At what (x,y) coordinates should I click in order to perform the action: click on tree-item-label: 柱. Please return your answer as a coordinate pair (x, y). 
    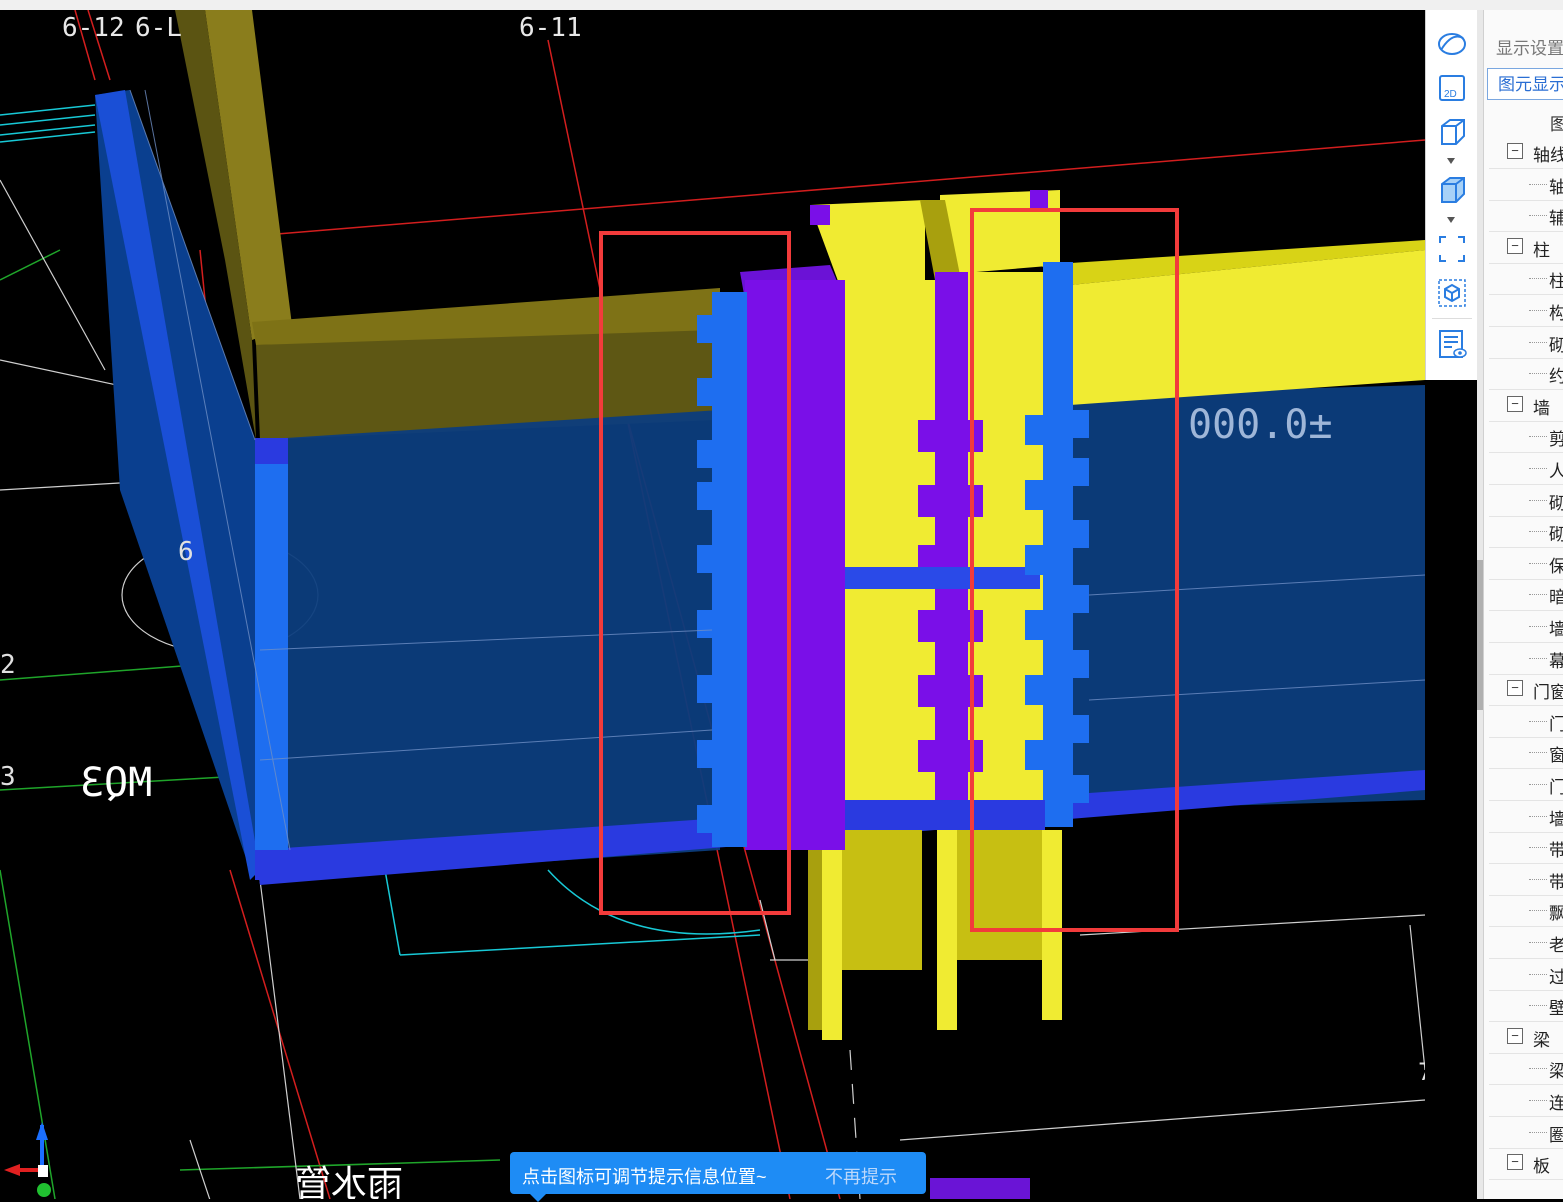
    Looking at the image, I should click on (1556, 279).